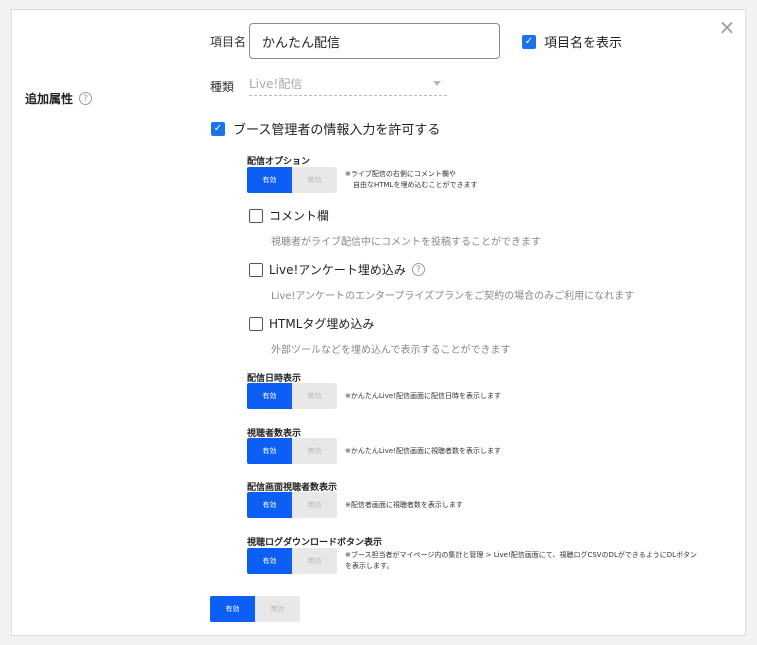 This screenshot has width=757, height=645. I want to click on sub-option-desc: Live!アンケートのエンタープライズプランをご契約の場合のみご利用になれます, so click(453, 296).